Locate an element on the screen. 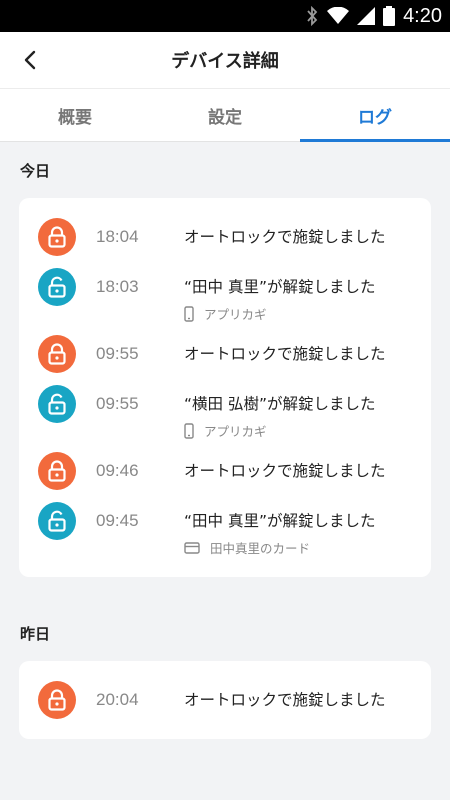 The image size is (450, 800). log-item: 20:04 オートロックで施錠しました is located at coordinates (225, 700).